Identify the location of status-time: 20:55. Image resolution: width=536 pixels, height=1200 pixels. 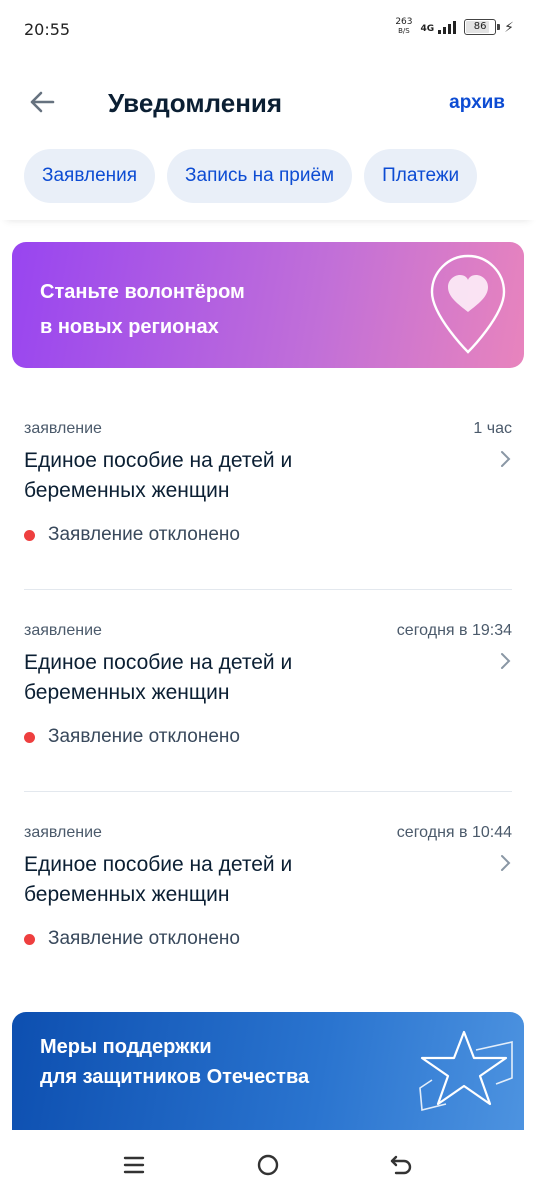
(47, 29).